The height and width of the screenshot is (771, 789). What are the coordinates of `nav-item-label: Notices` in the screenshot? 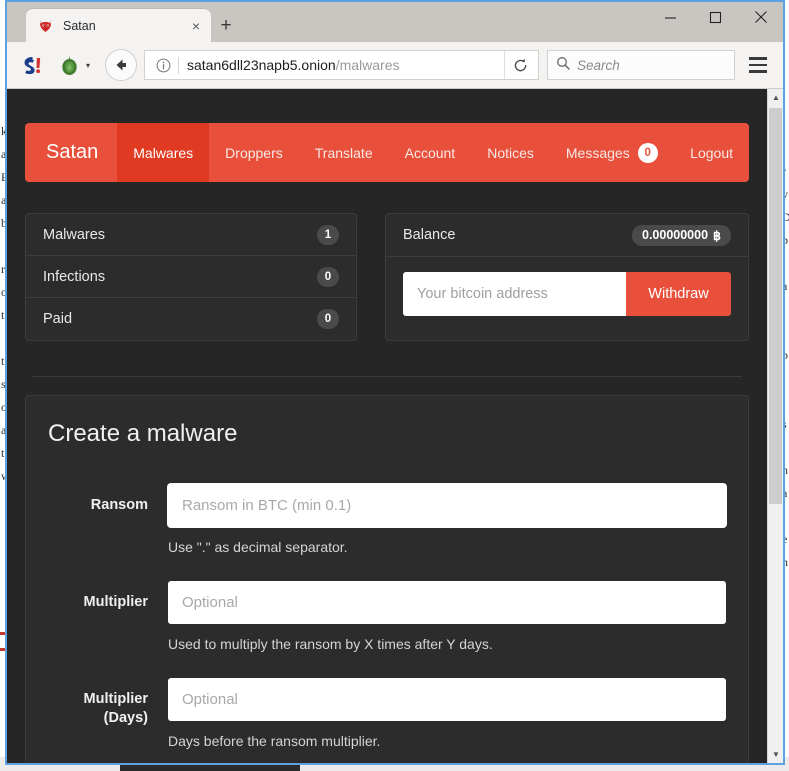 It's located at (510, 152).